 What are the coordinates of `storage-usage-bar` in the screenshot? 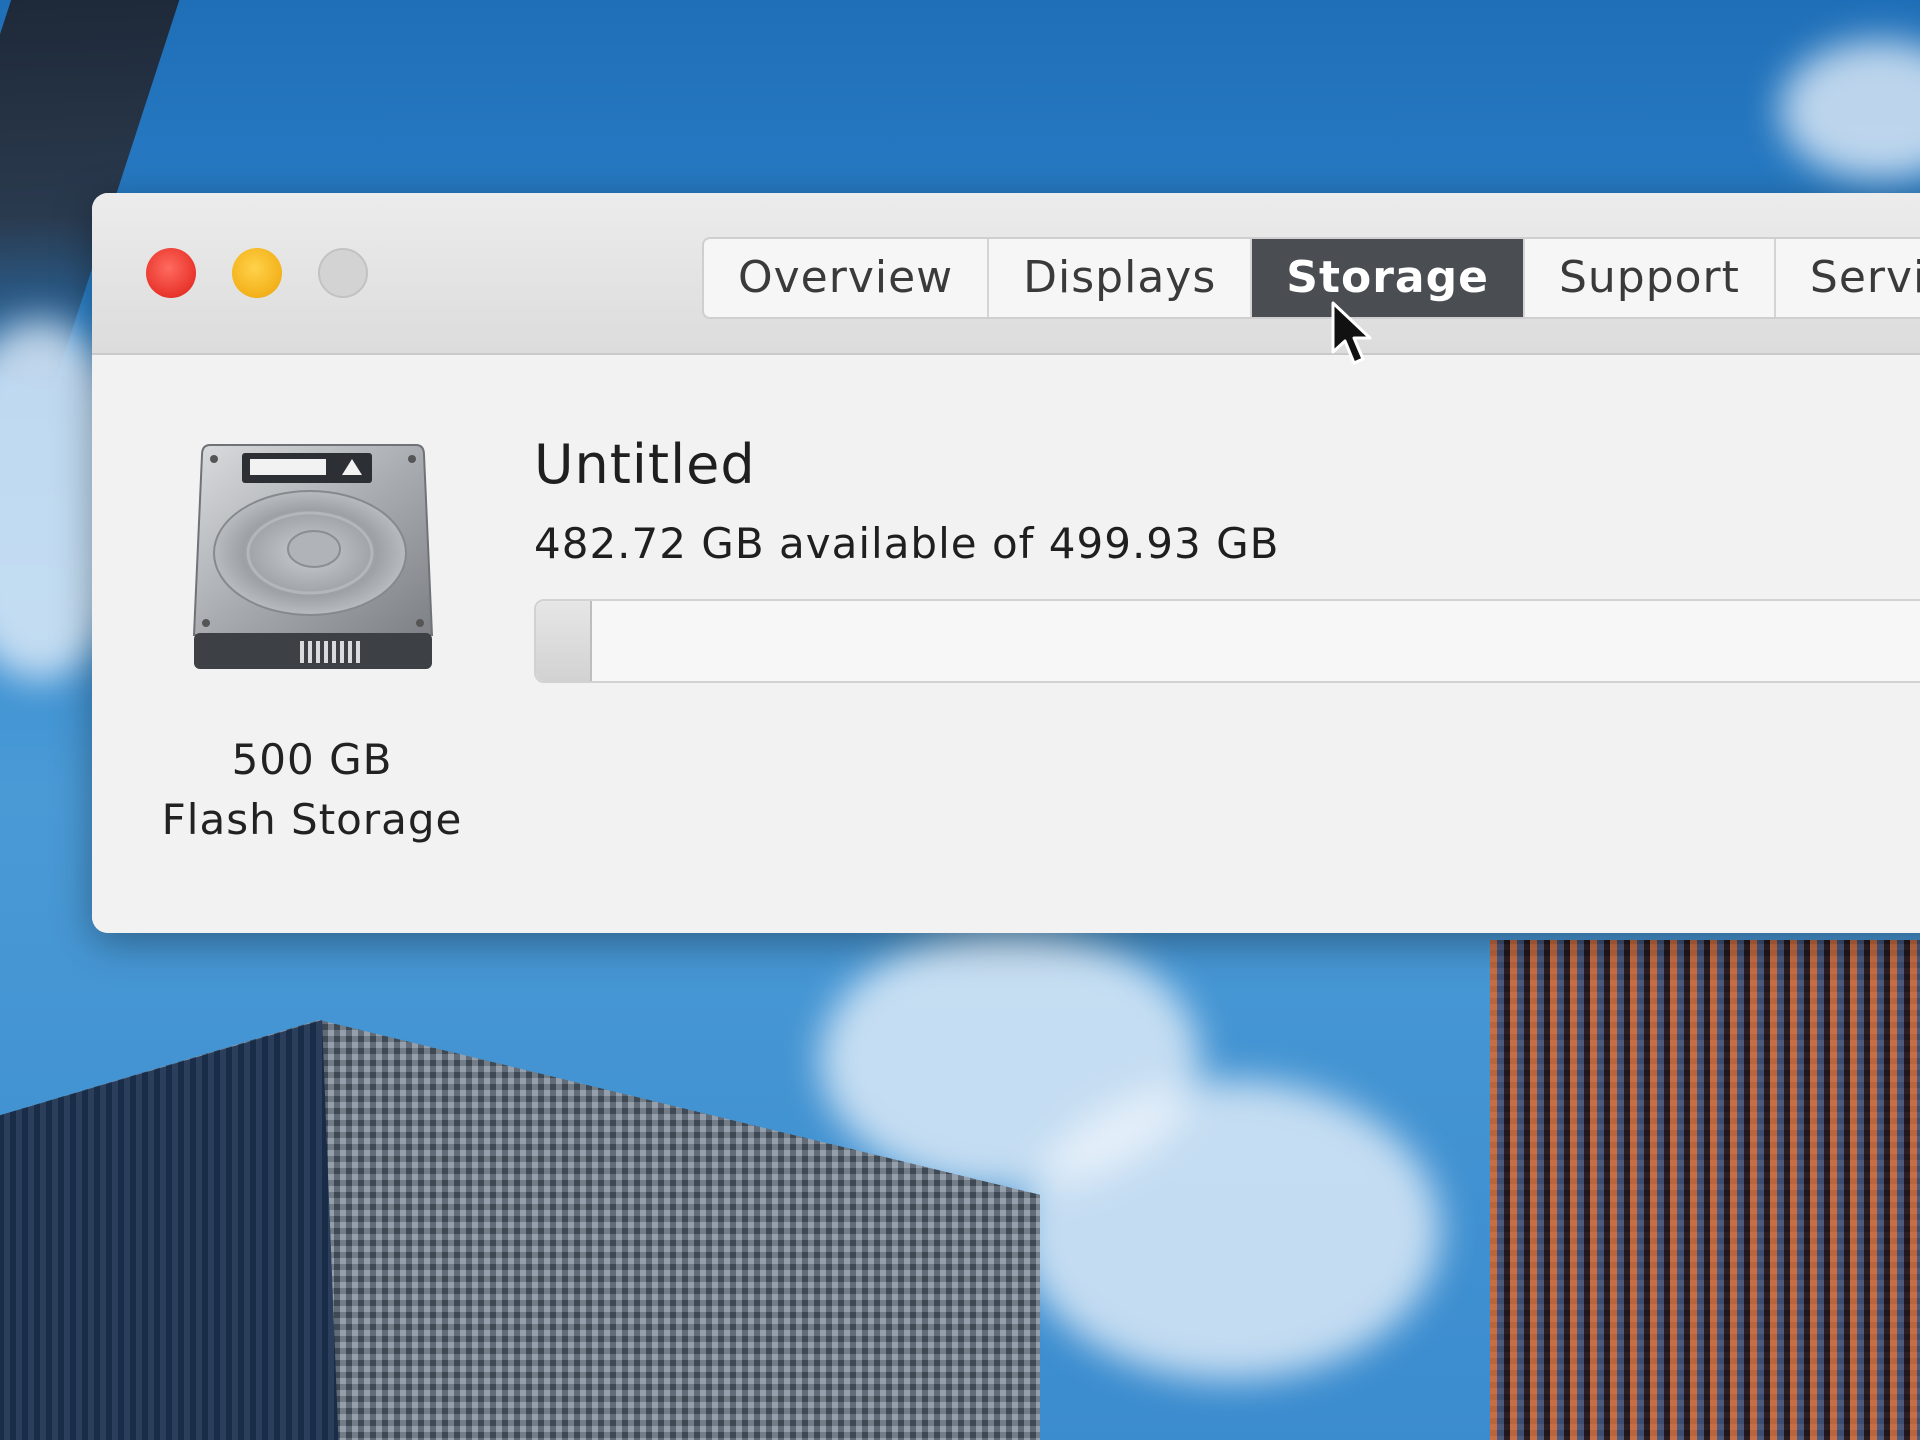 It's located at (1227, 641).